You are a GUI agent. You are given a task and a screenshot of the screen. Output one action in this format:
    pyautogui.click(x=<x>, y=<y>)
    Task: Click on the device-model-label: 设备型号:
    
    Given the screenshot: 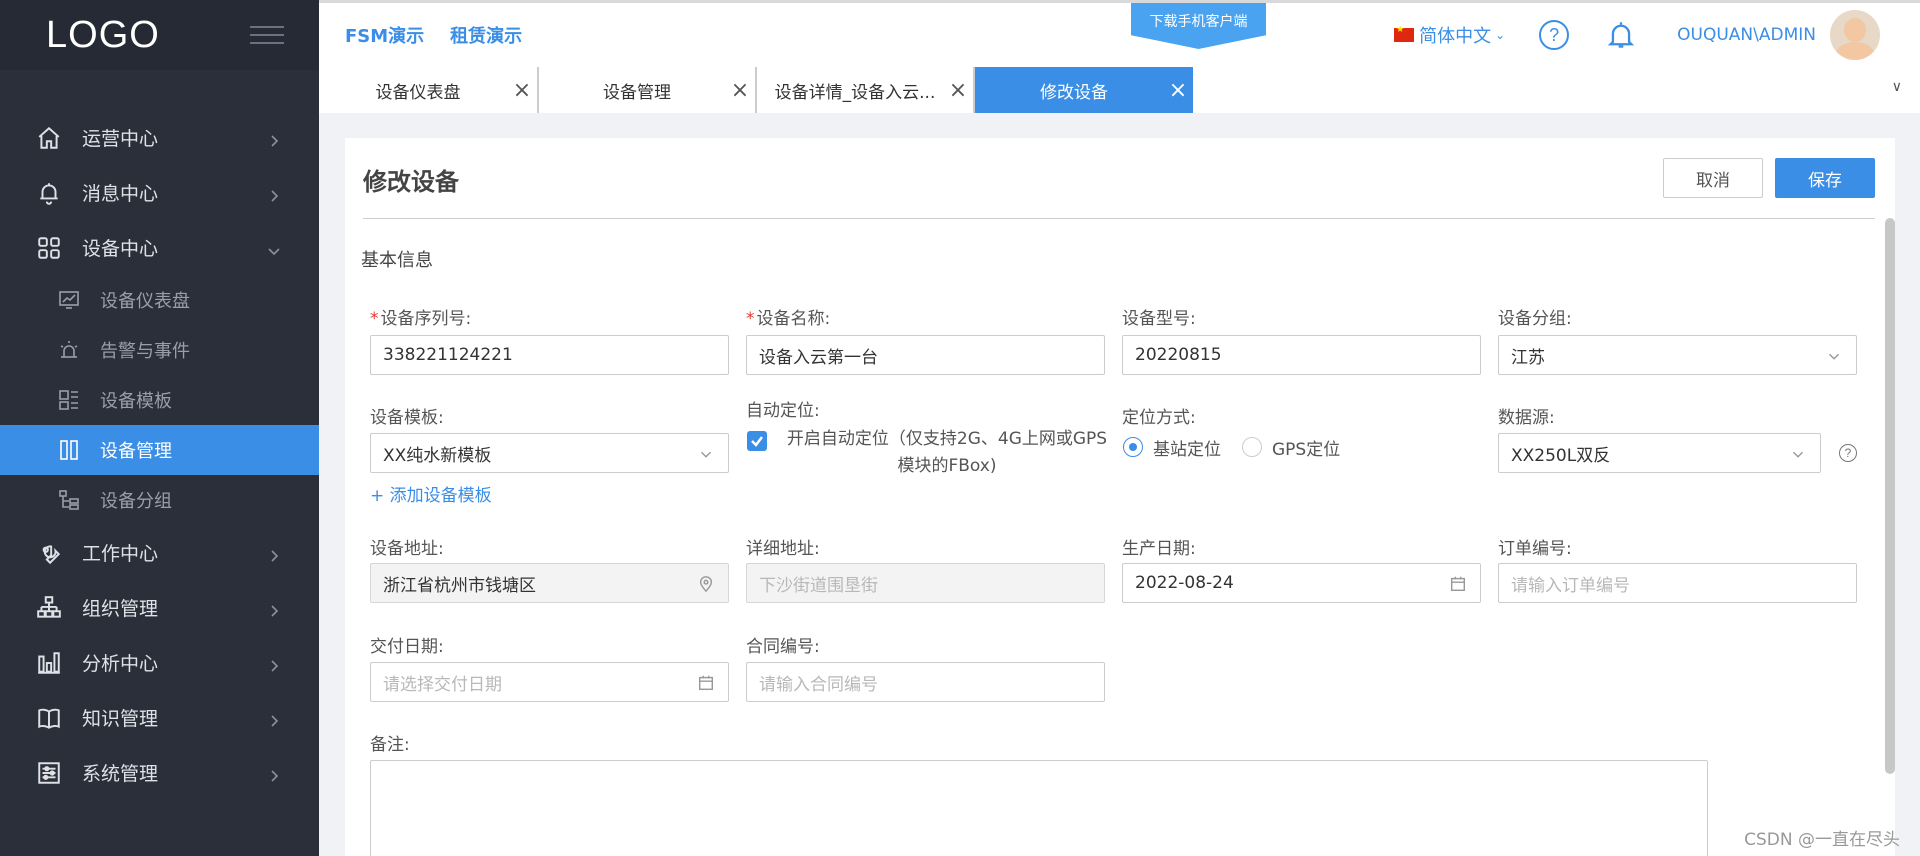 What is the action you would take?
    pyautogui.click(x=1159, y=319)
    